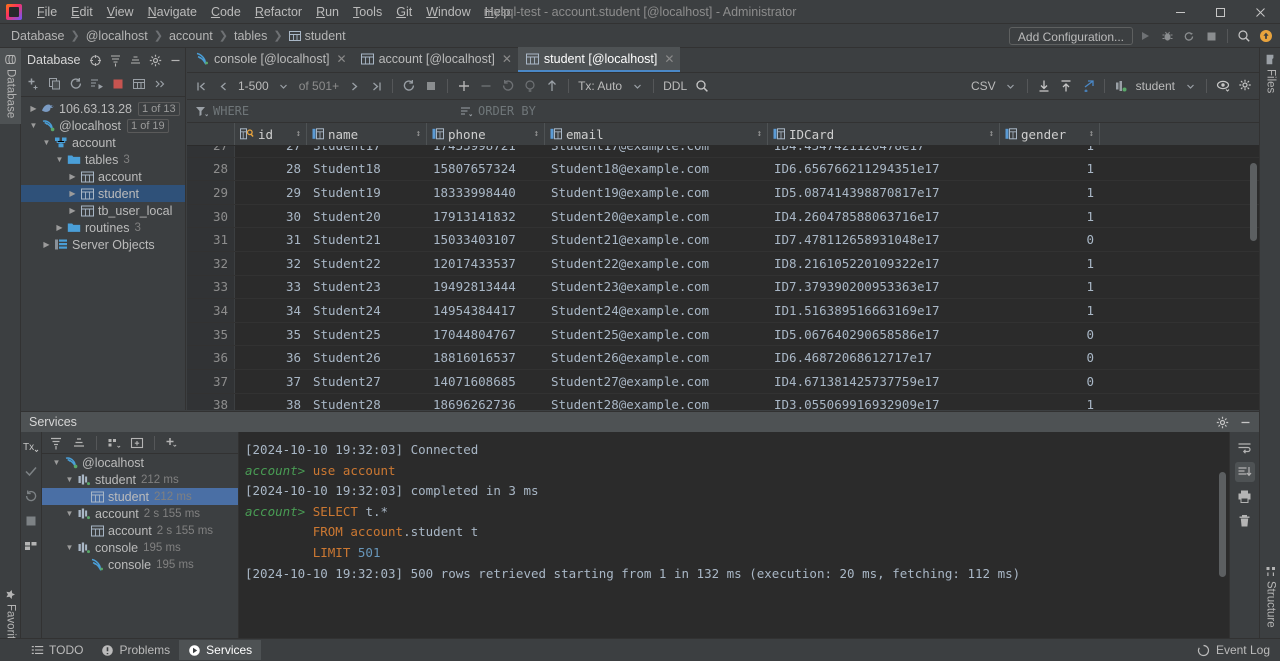  What do you see at coordinates (599, 59) in the screenshot?
I see `editor-tab-student: student [@localhost] ✕` at bounding box center [599, 59].